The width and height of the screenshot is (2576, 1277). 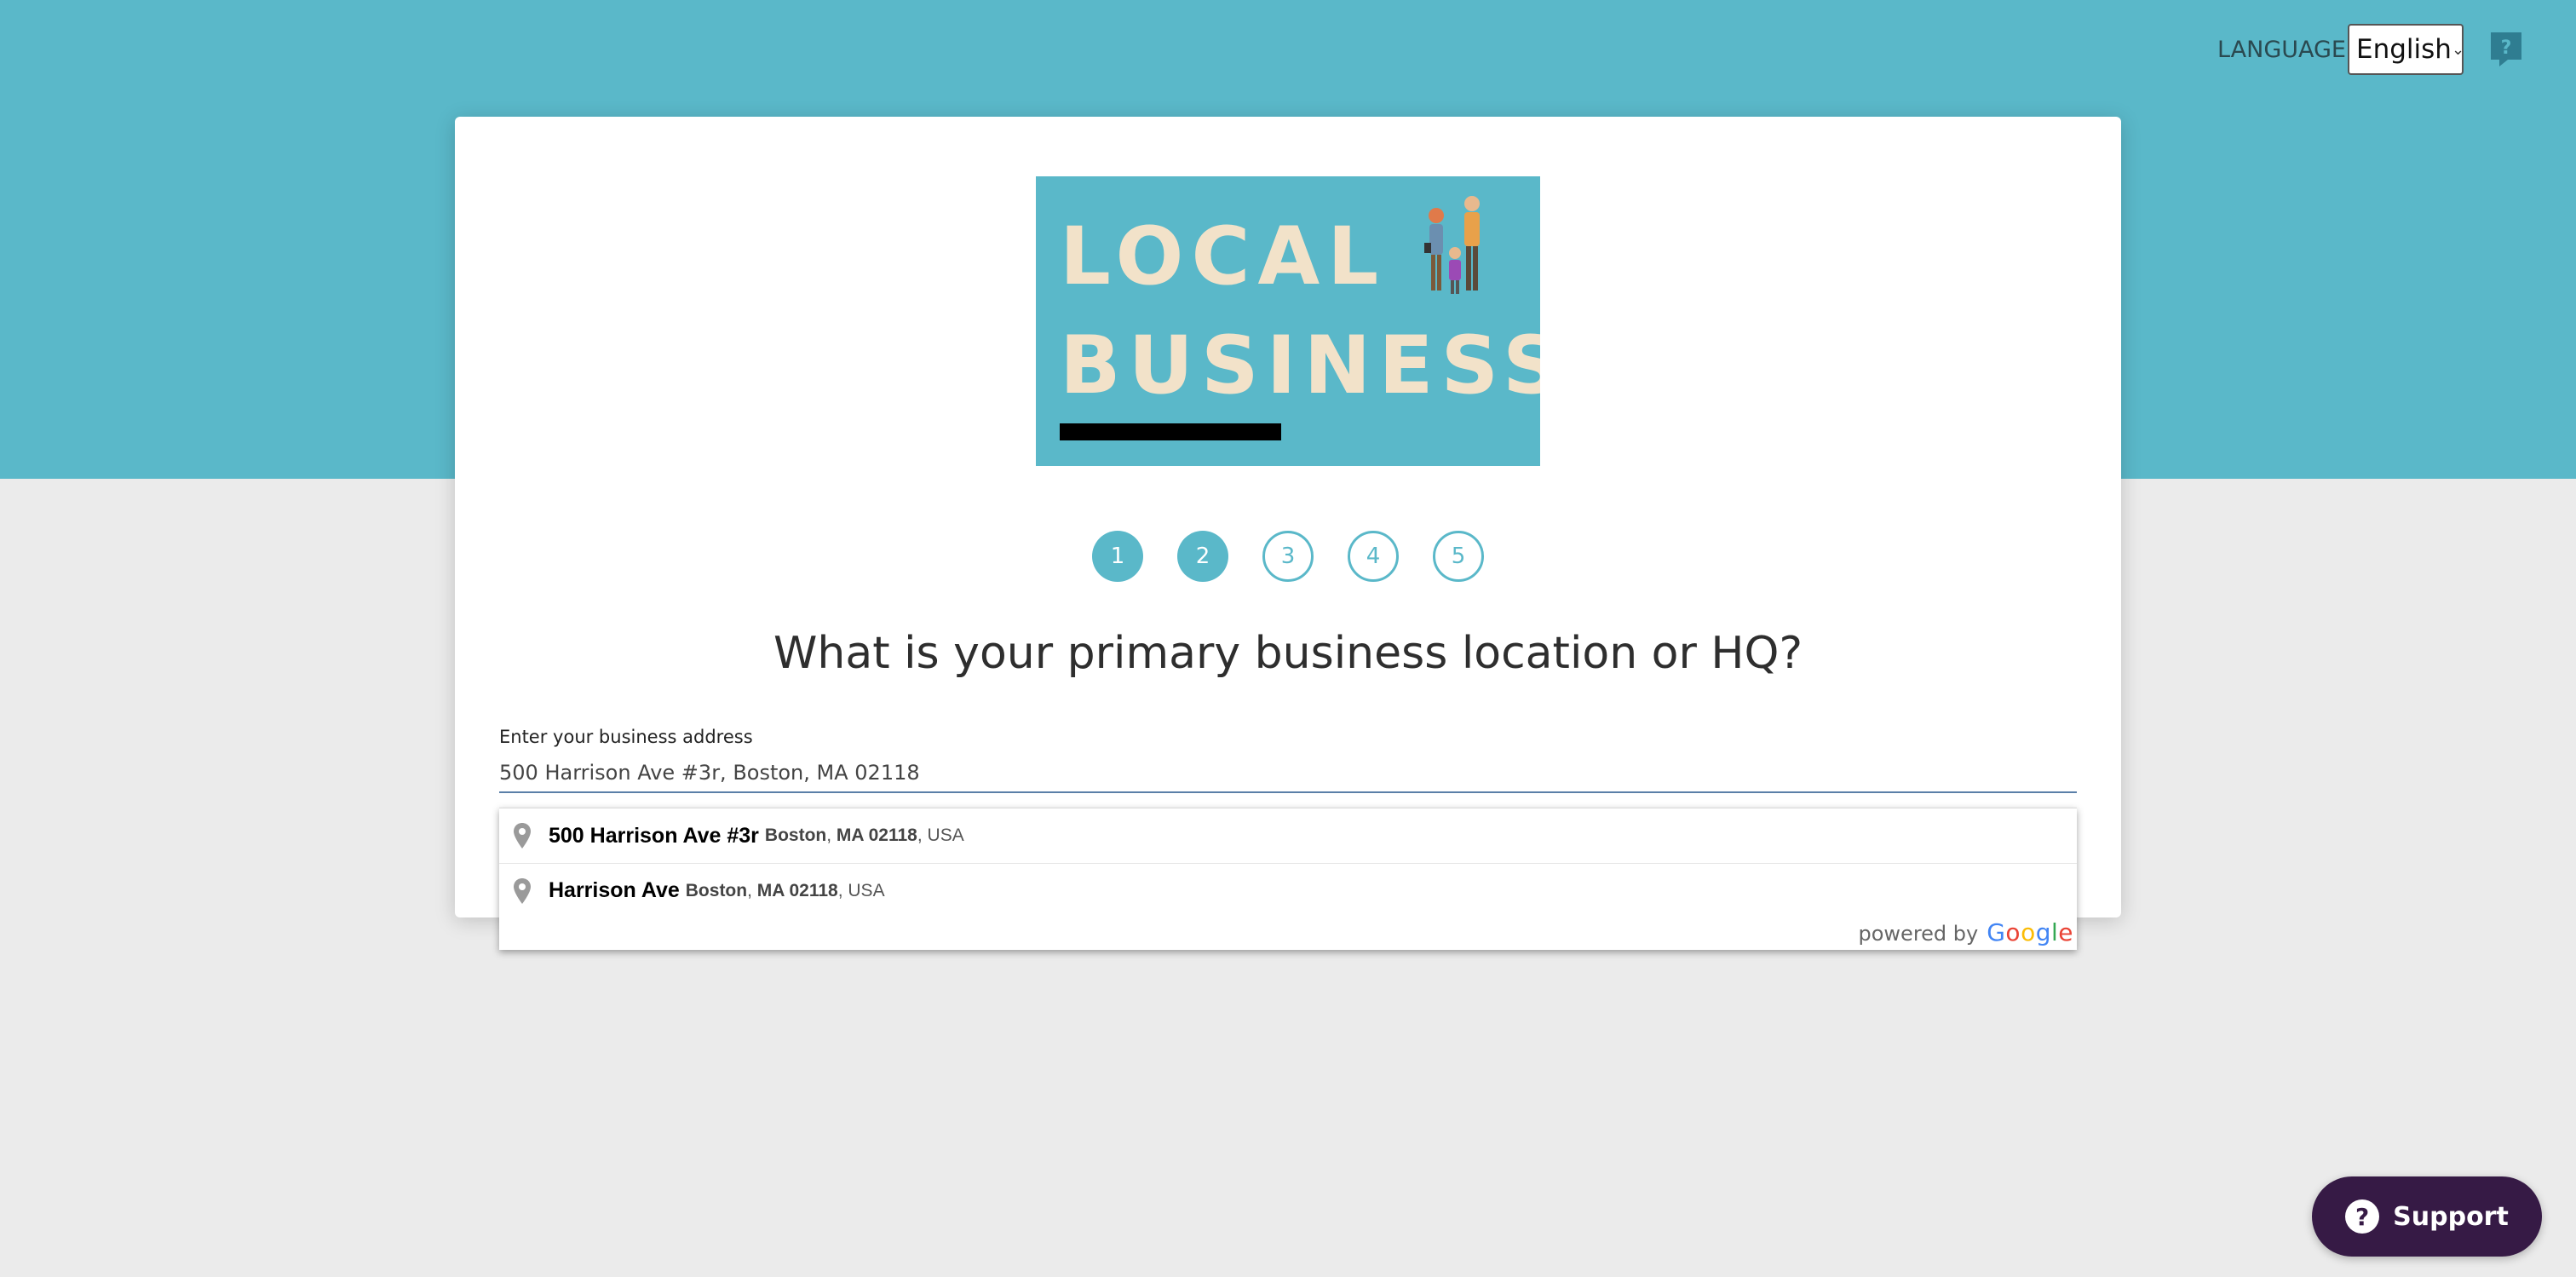 What do you see at coordinates (1118, 556) in the screenshot?
I see `step-1: 1` at bounding box center [1118, 556].